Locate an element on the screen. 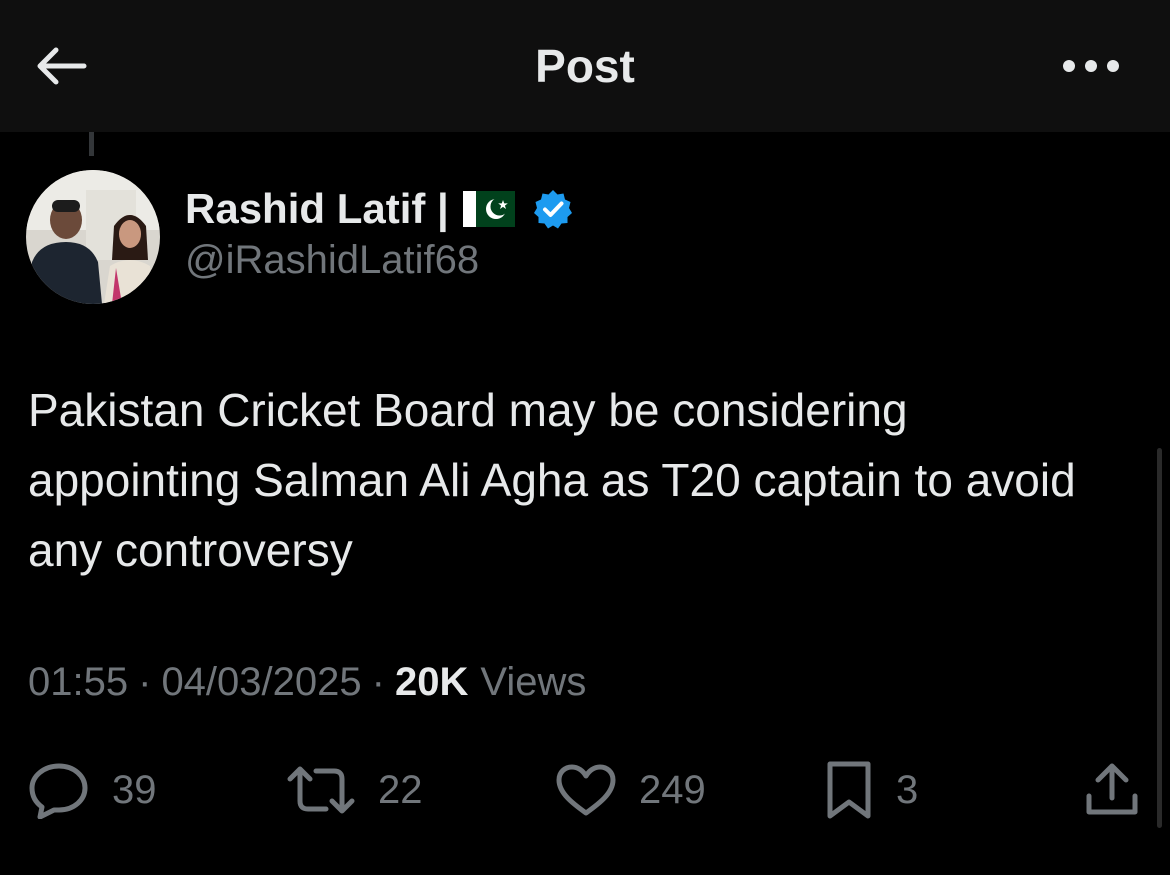 This screenshot has width=1170, height=875. author-name-row: Rashid Latif | is located at coordinates (379, 209).